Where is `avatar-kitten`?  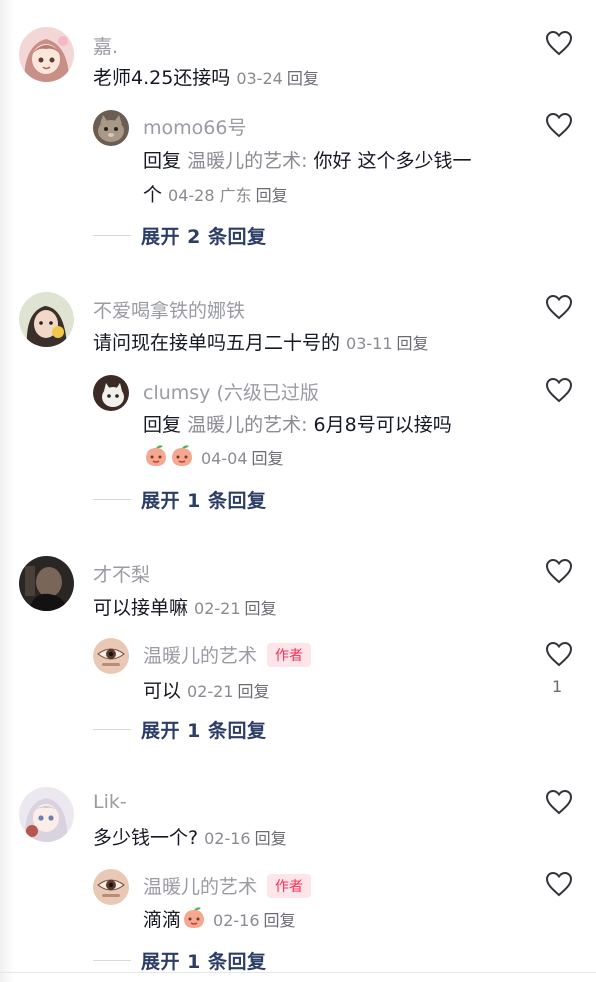
avatar-kitten is located at coordinates (111, 393).